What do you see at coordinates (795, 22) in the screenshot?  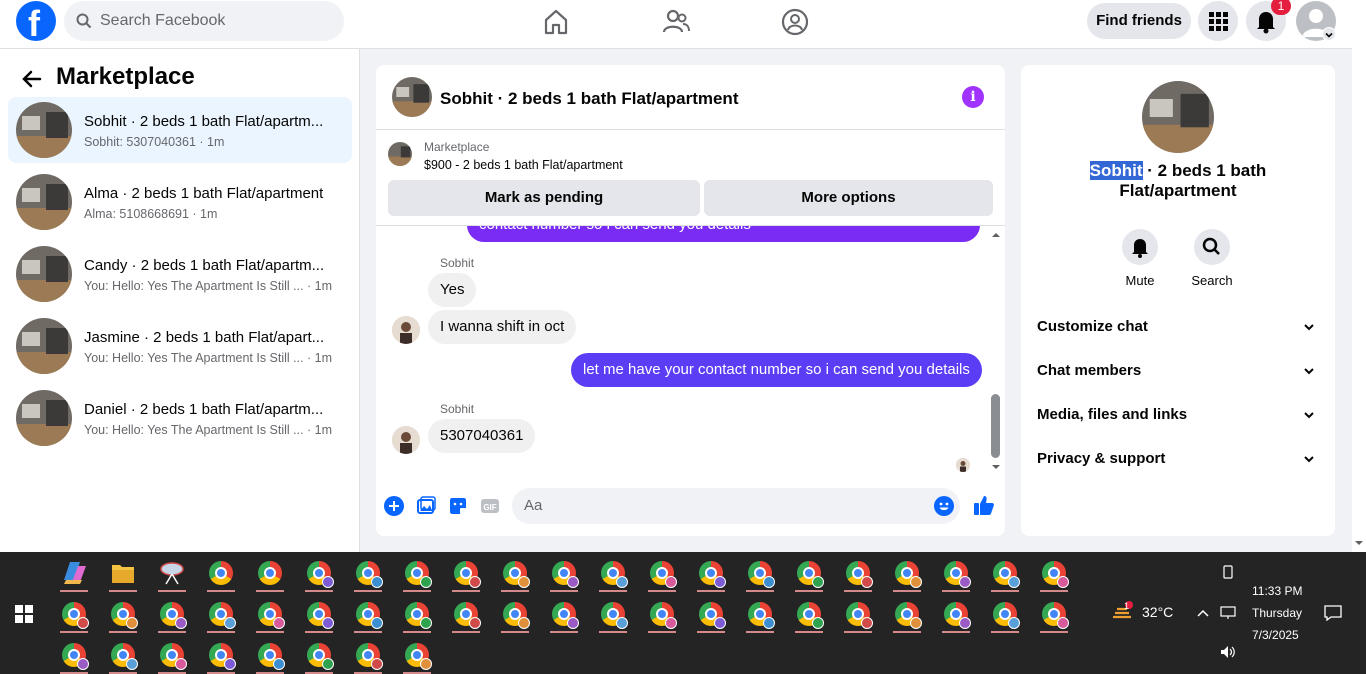 I see `groups-icon` at bounding box center [795, 22].